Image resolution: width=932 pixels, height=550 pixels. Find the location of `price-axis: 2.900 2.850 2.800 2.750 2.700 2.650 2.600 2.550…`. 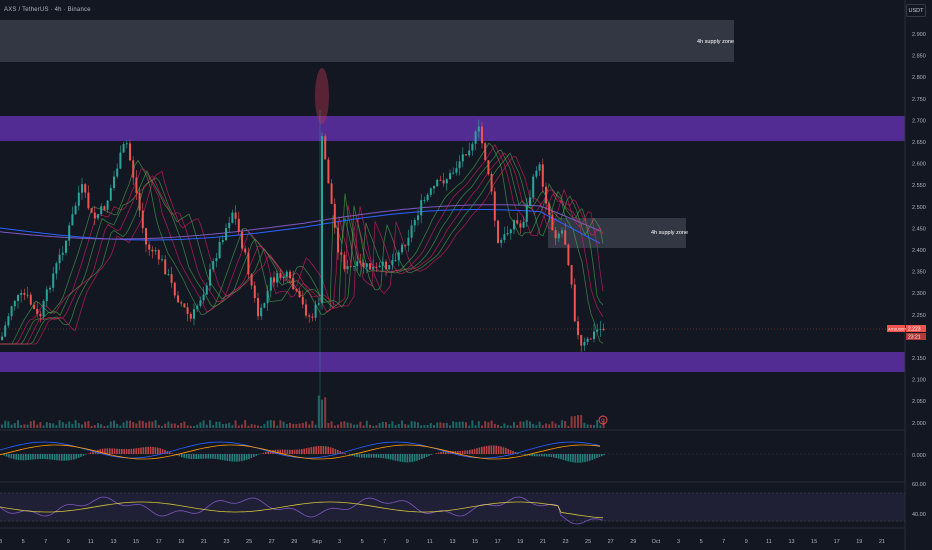

price-axis: 2.900 2.850 2.800 2.750 2.700 2.650 2.600 2.550… is located at coordinates (919, 229).